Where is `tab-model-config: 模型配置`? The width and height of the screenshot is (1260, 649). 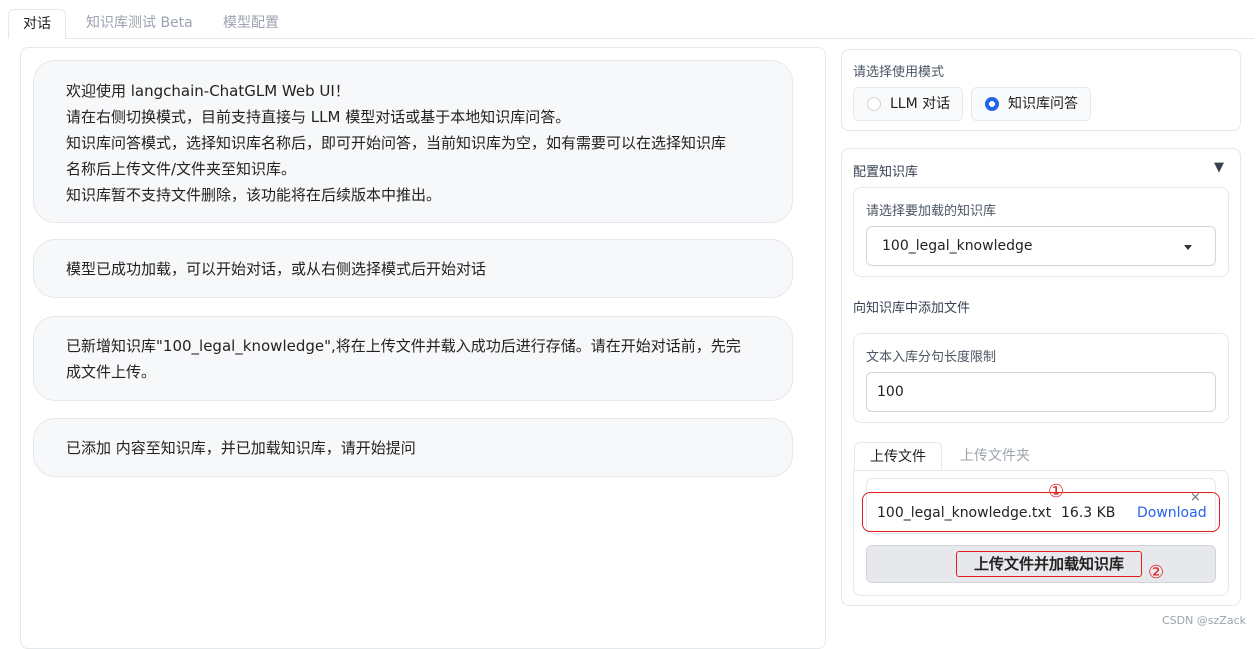
tab-model-config: 模型配置 is located at coordinates (251, 23).